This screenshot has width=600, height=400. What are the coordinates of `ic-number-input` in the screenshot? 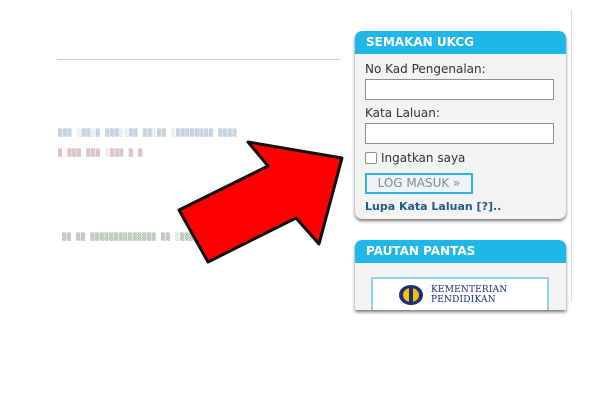 It's located at (459, 89).